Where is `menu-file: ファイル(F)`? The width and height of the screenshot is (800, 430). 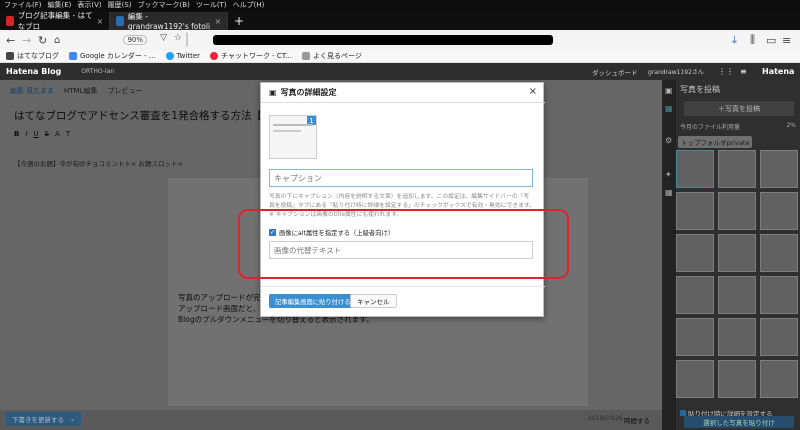
menu-file: ファイル(F) is located at coordinates (23, 5).